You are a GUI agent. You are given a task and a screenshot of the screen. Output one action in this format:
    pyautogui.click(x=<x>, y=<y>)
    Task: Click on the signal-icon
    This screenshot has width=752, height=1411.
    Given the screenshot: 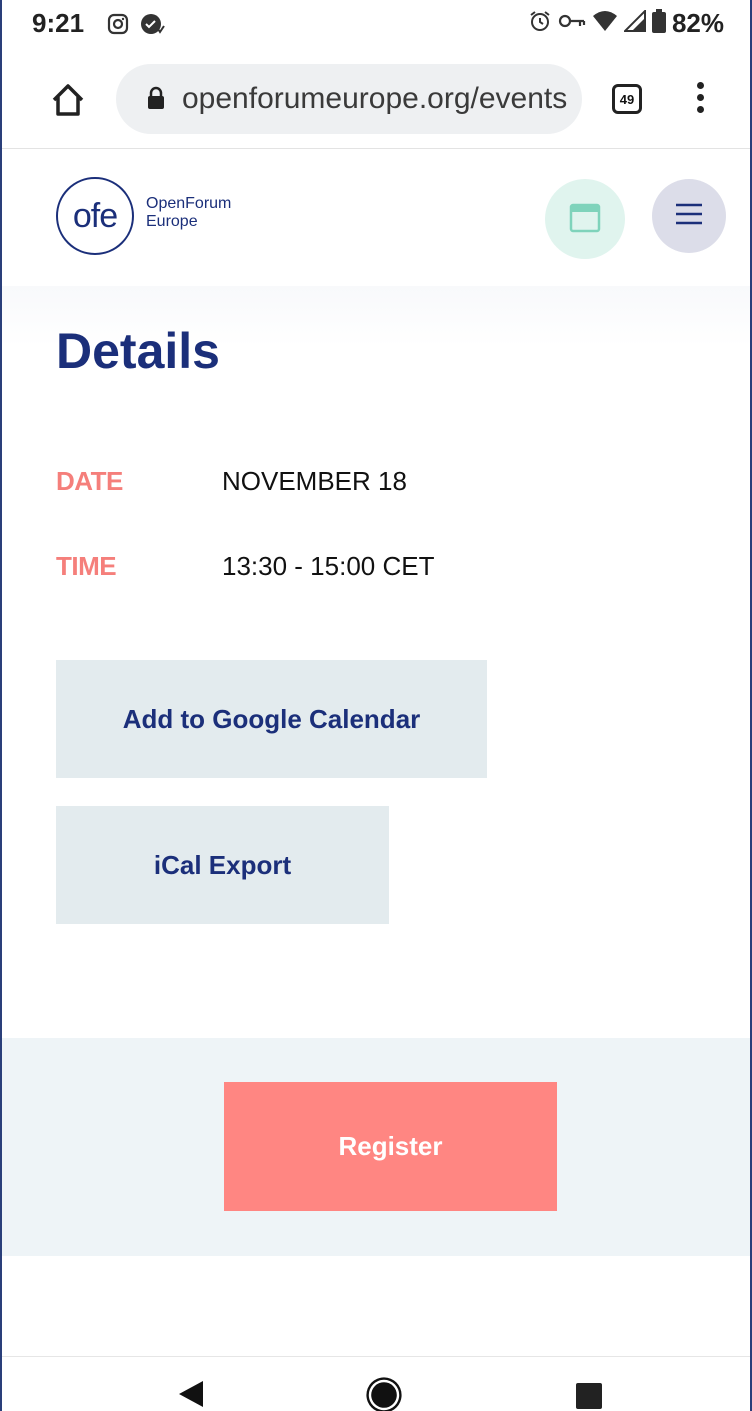 What is the action you would take?
    pyautogui.click(x=634, y=22)
    